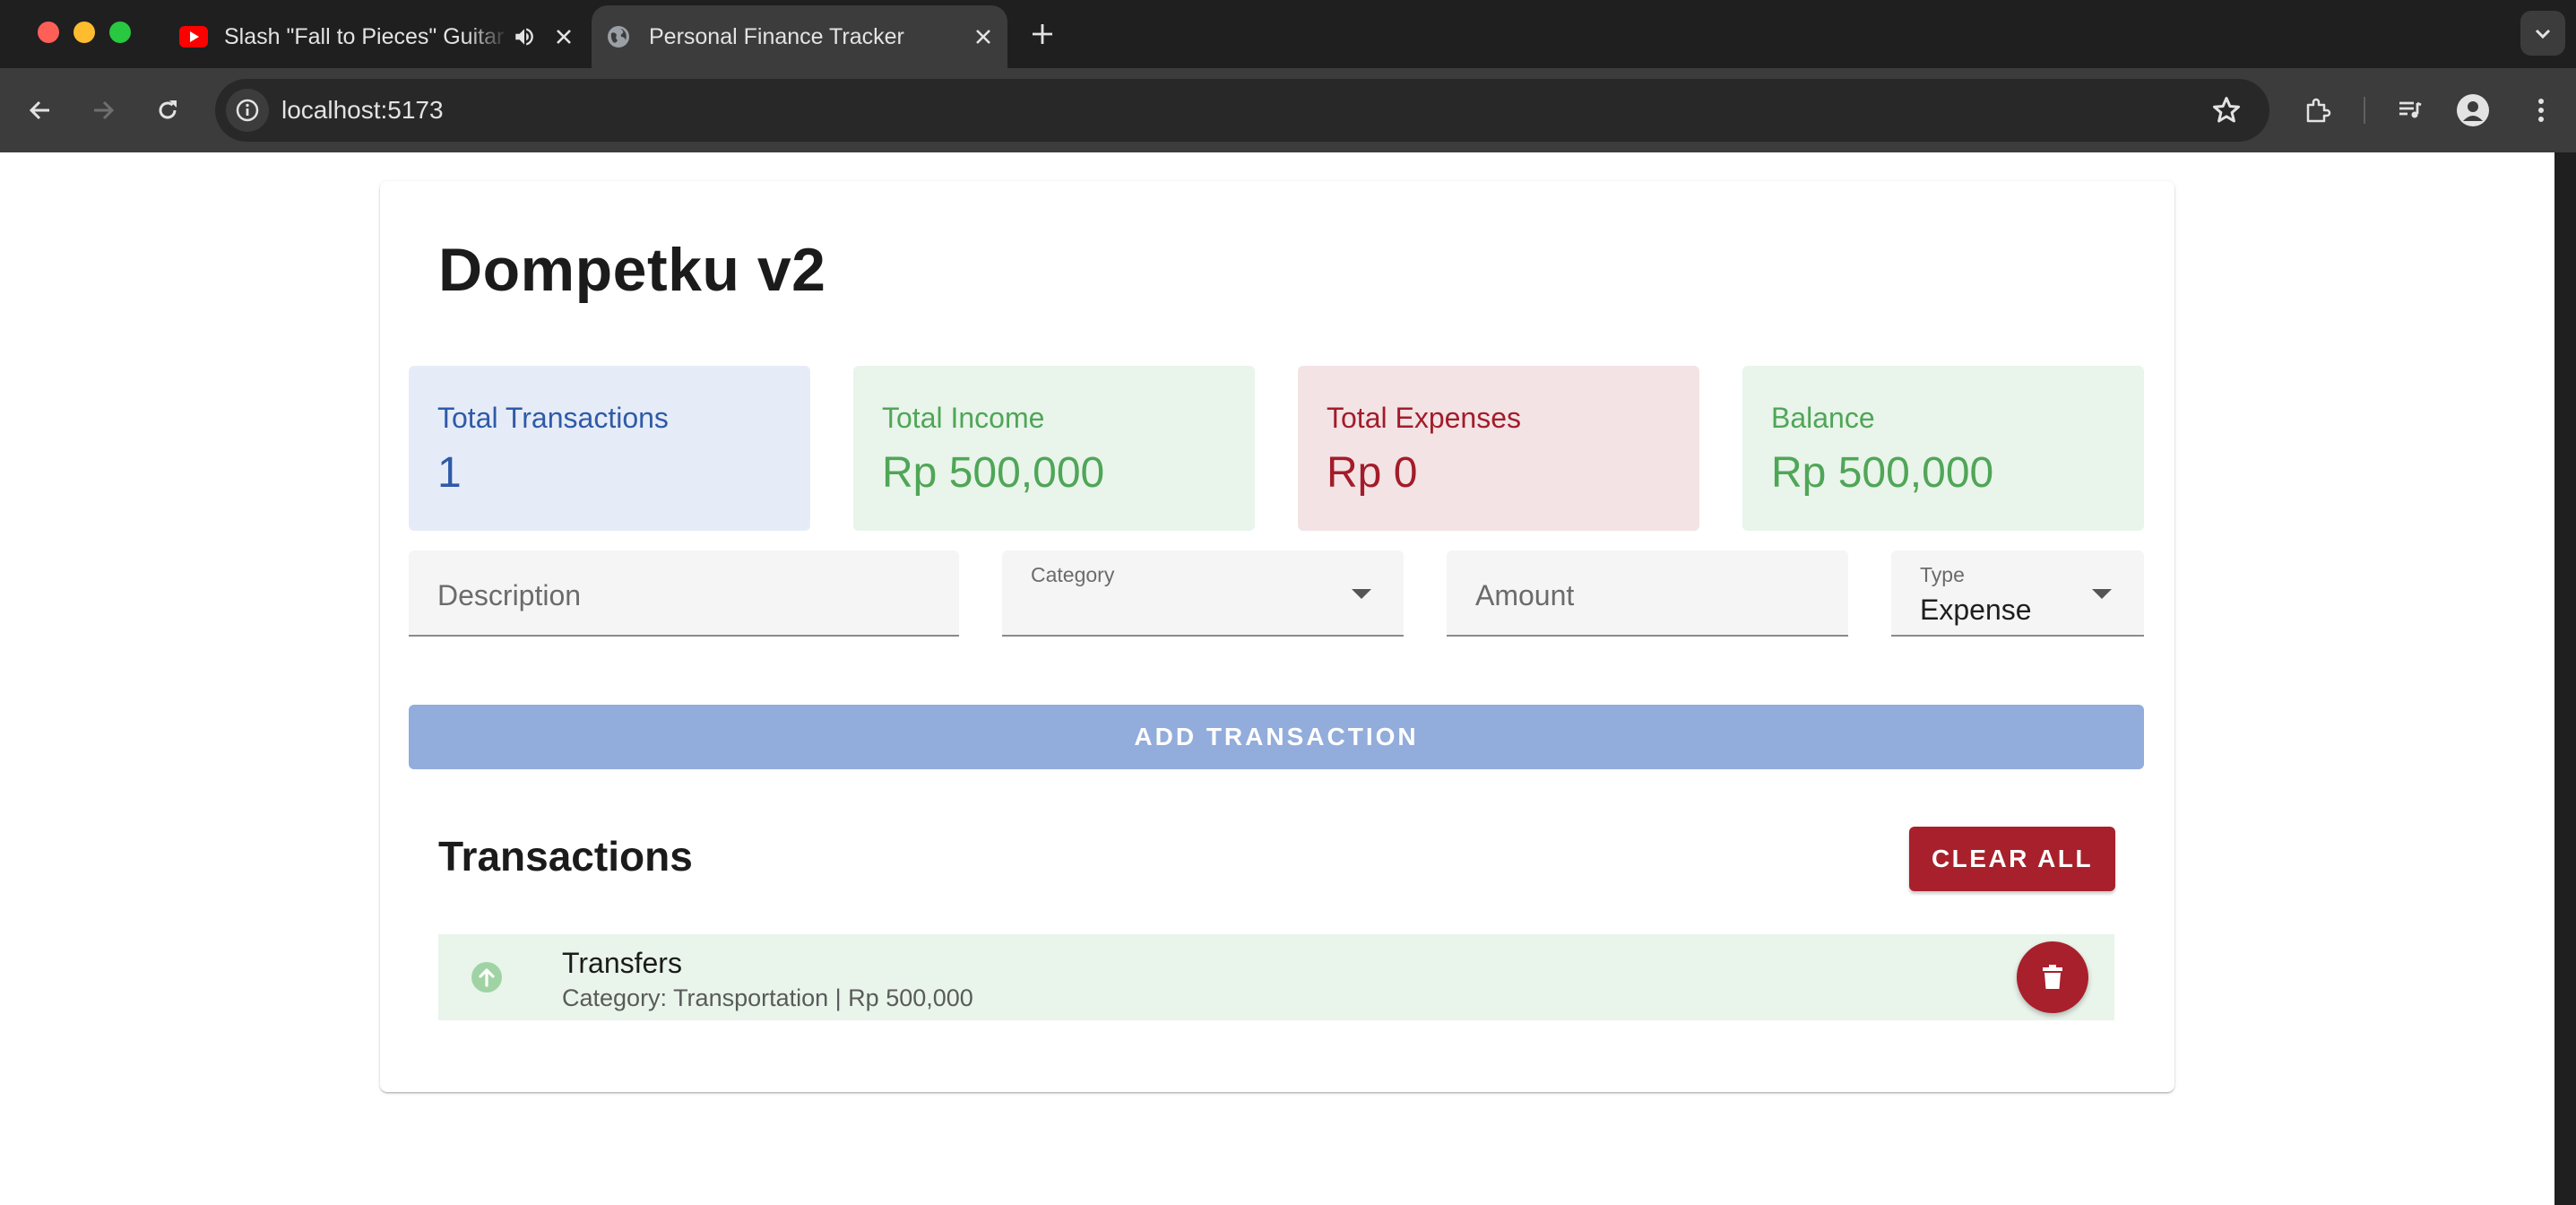 The image size is (2576, 1205). I want to click on window-zoom-button, so click(120, 32).